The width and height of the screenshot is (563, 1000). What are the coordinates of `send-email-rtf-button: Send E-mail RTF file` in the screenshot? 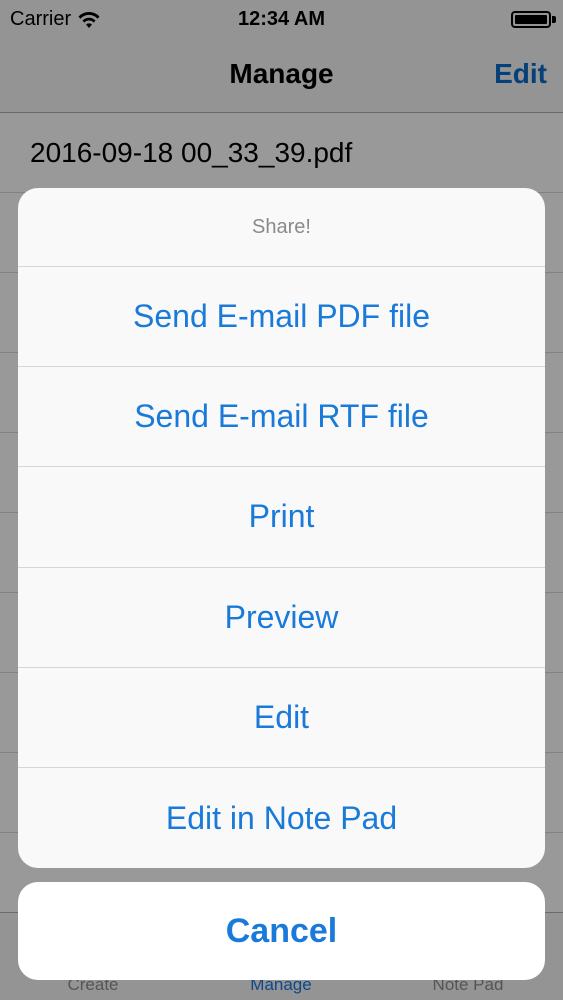 It's located at (281, 417).